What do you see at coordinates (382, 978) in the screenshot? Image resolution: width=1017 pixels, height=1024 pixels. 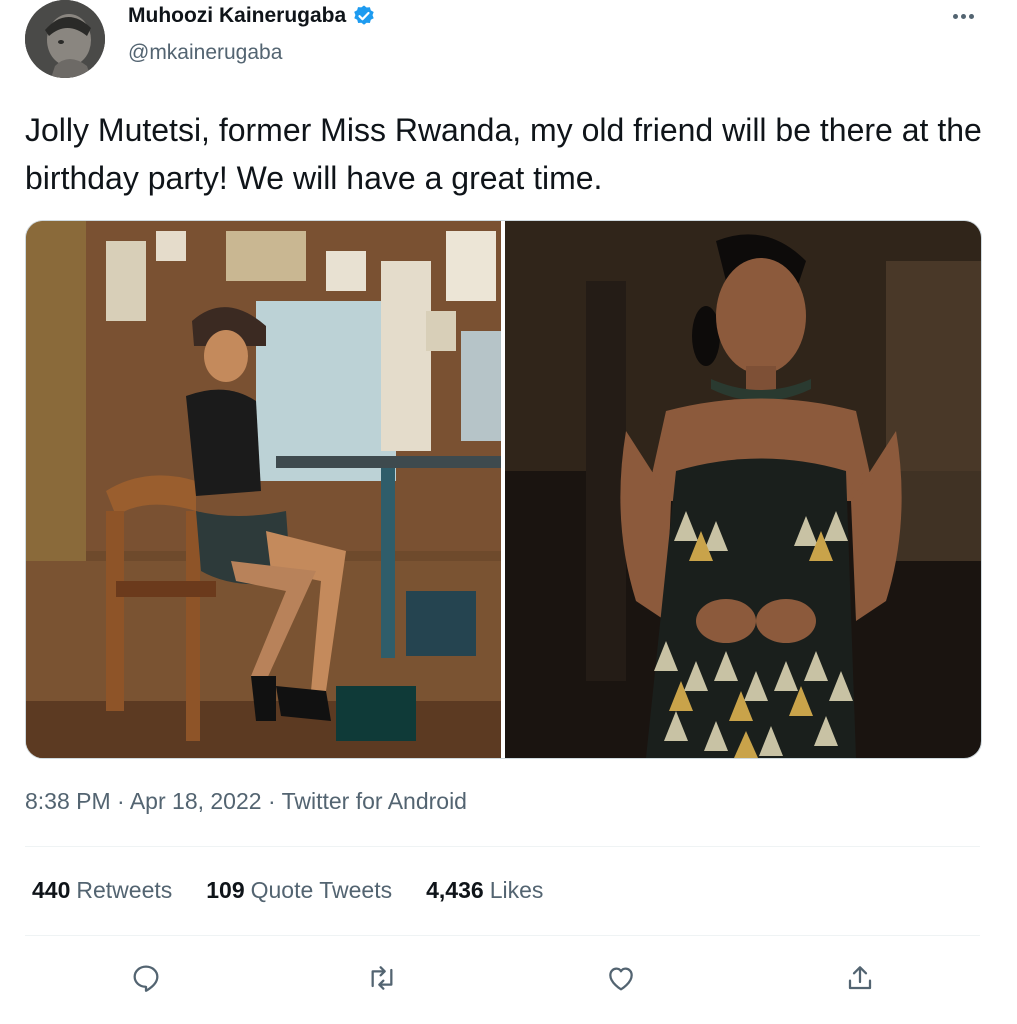 I see `retweet-icon` at bounding box center [382, 978].